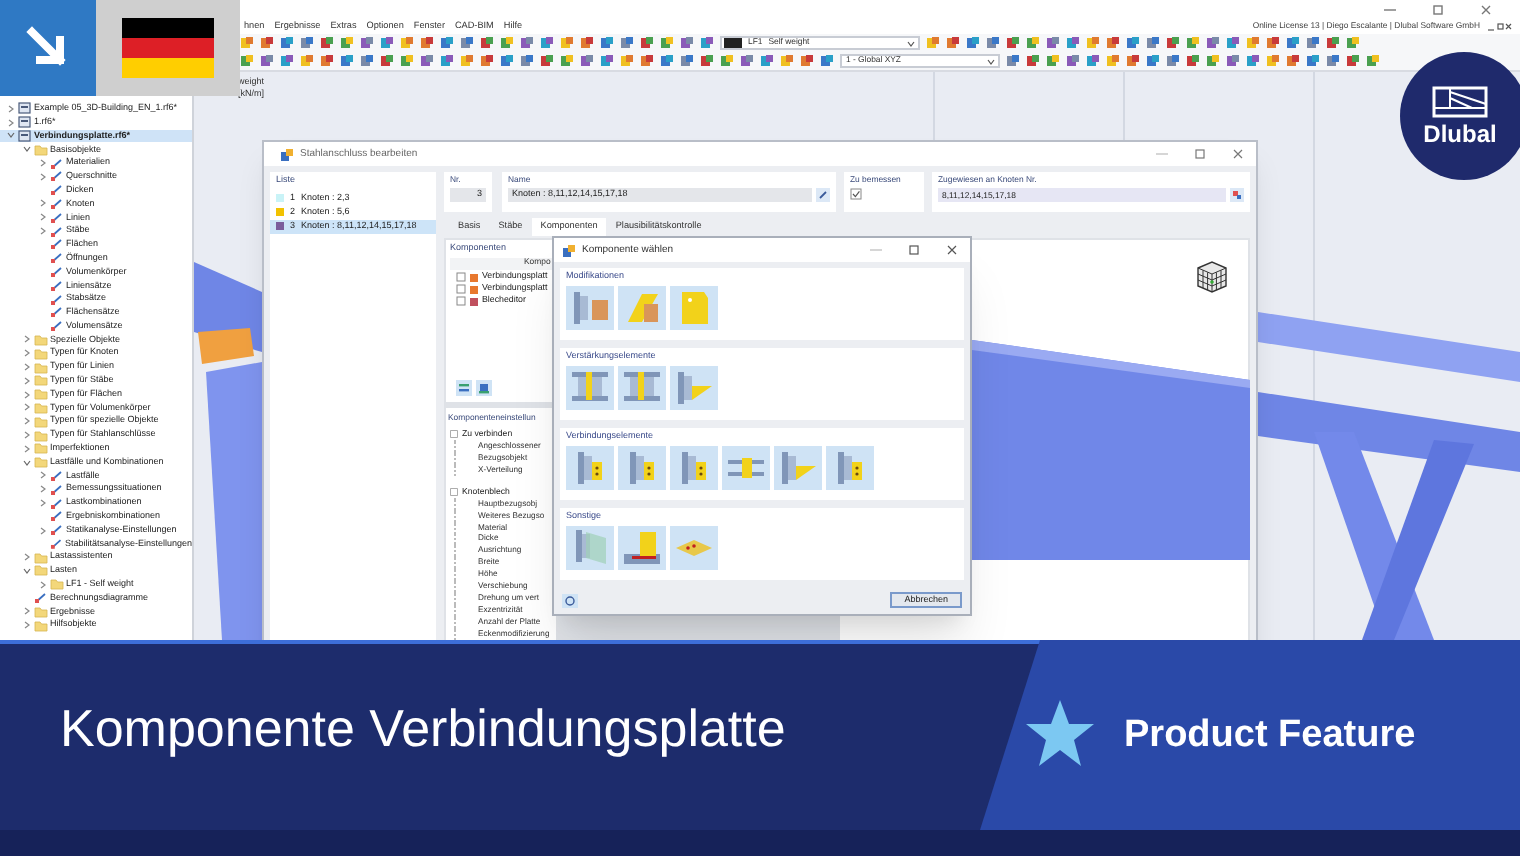 This screenshot has height=856, width=1520. I want to click on object-icon, so click(41, 598).